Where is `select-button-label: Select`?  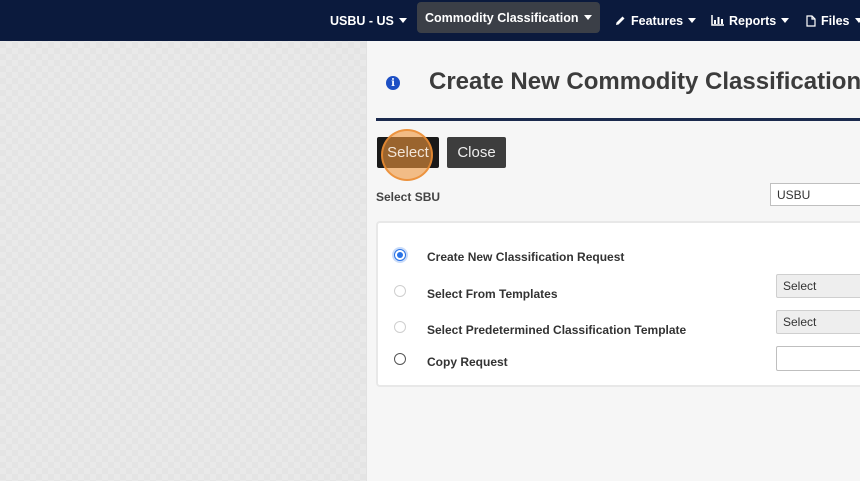
select-button-label: Select is located at coordinates (408, 152).